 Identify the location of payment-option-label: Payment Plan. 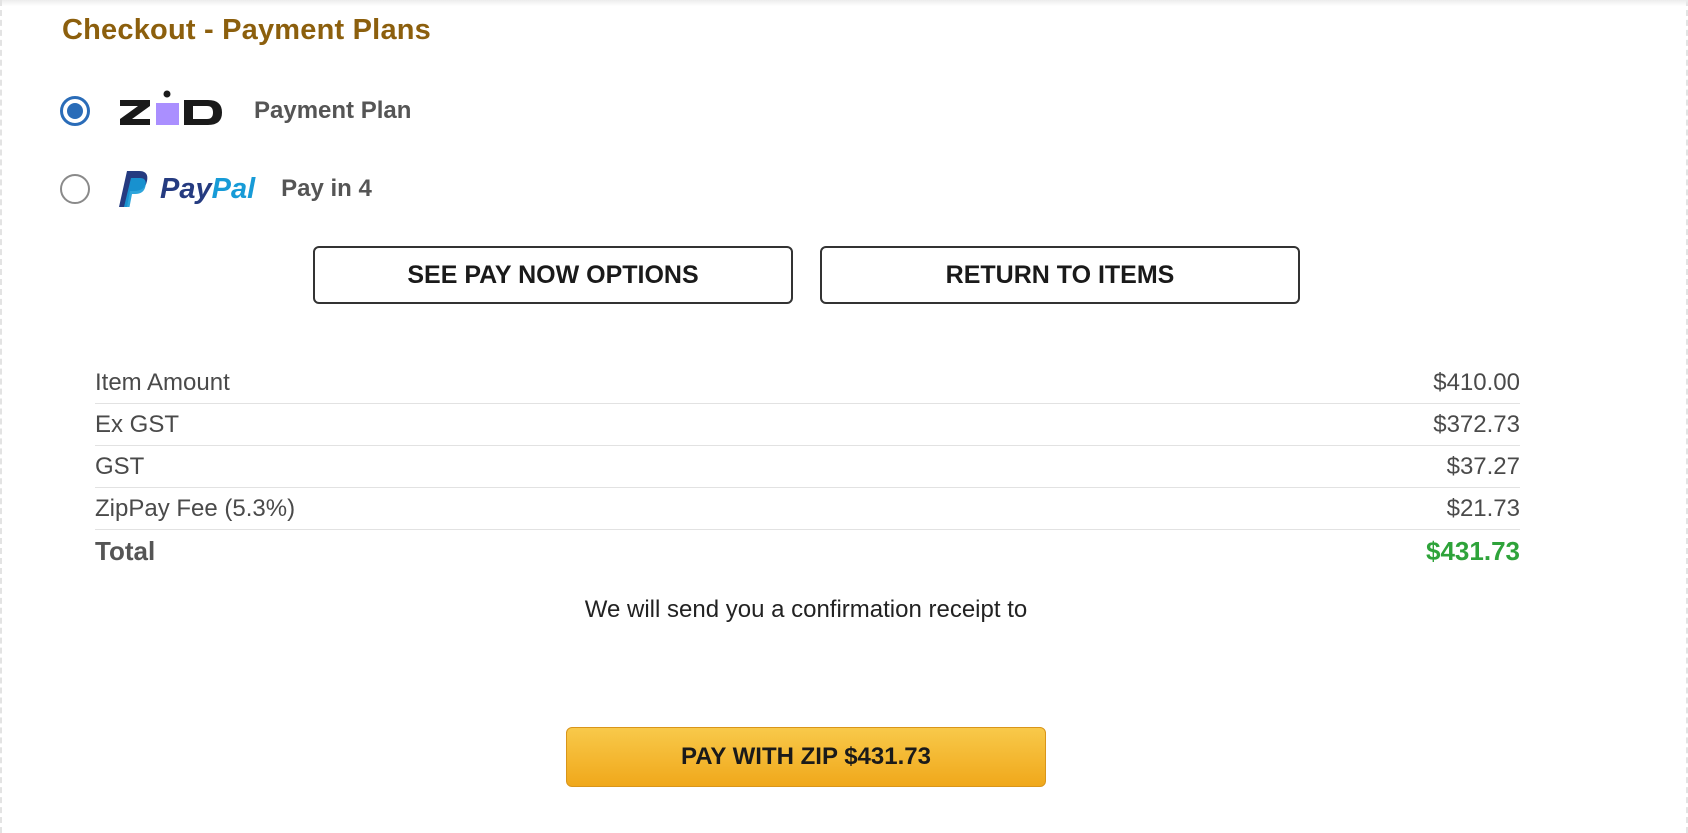
(333, 110).